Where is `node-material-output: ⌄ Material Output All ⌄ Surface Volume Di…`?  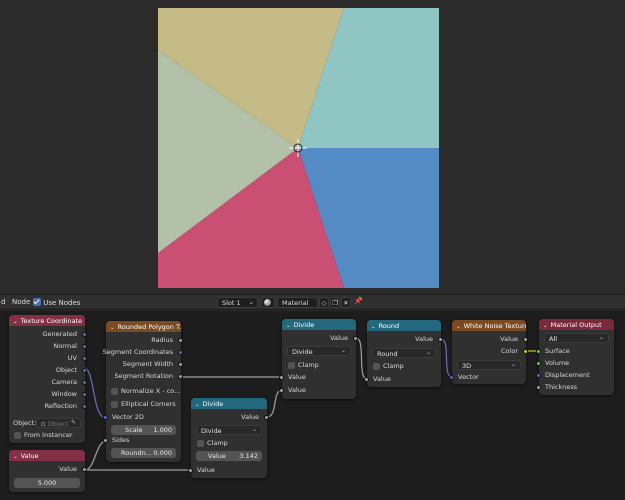
node-material-output: ⌄ Material Output All ⌄ Surface Volume Di… is located at coordinates (575, 357).